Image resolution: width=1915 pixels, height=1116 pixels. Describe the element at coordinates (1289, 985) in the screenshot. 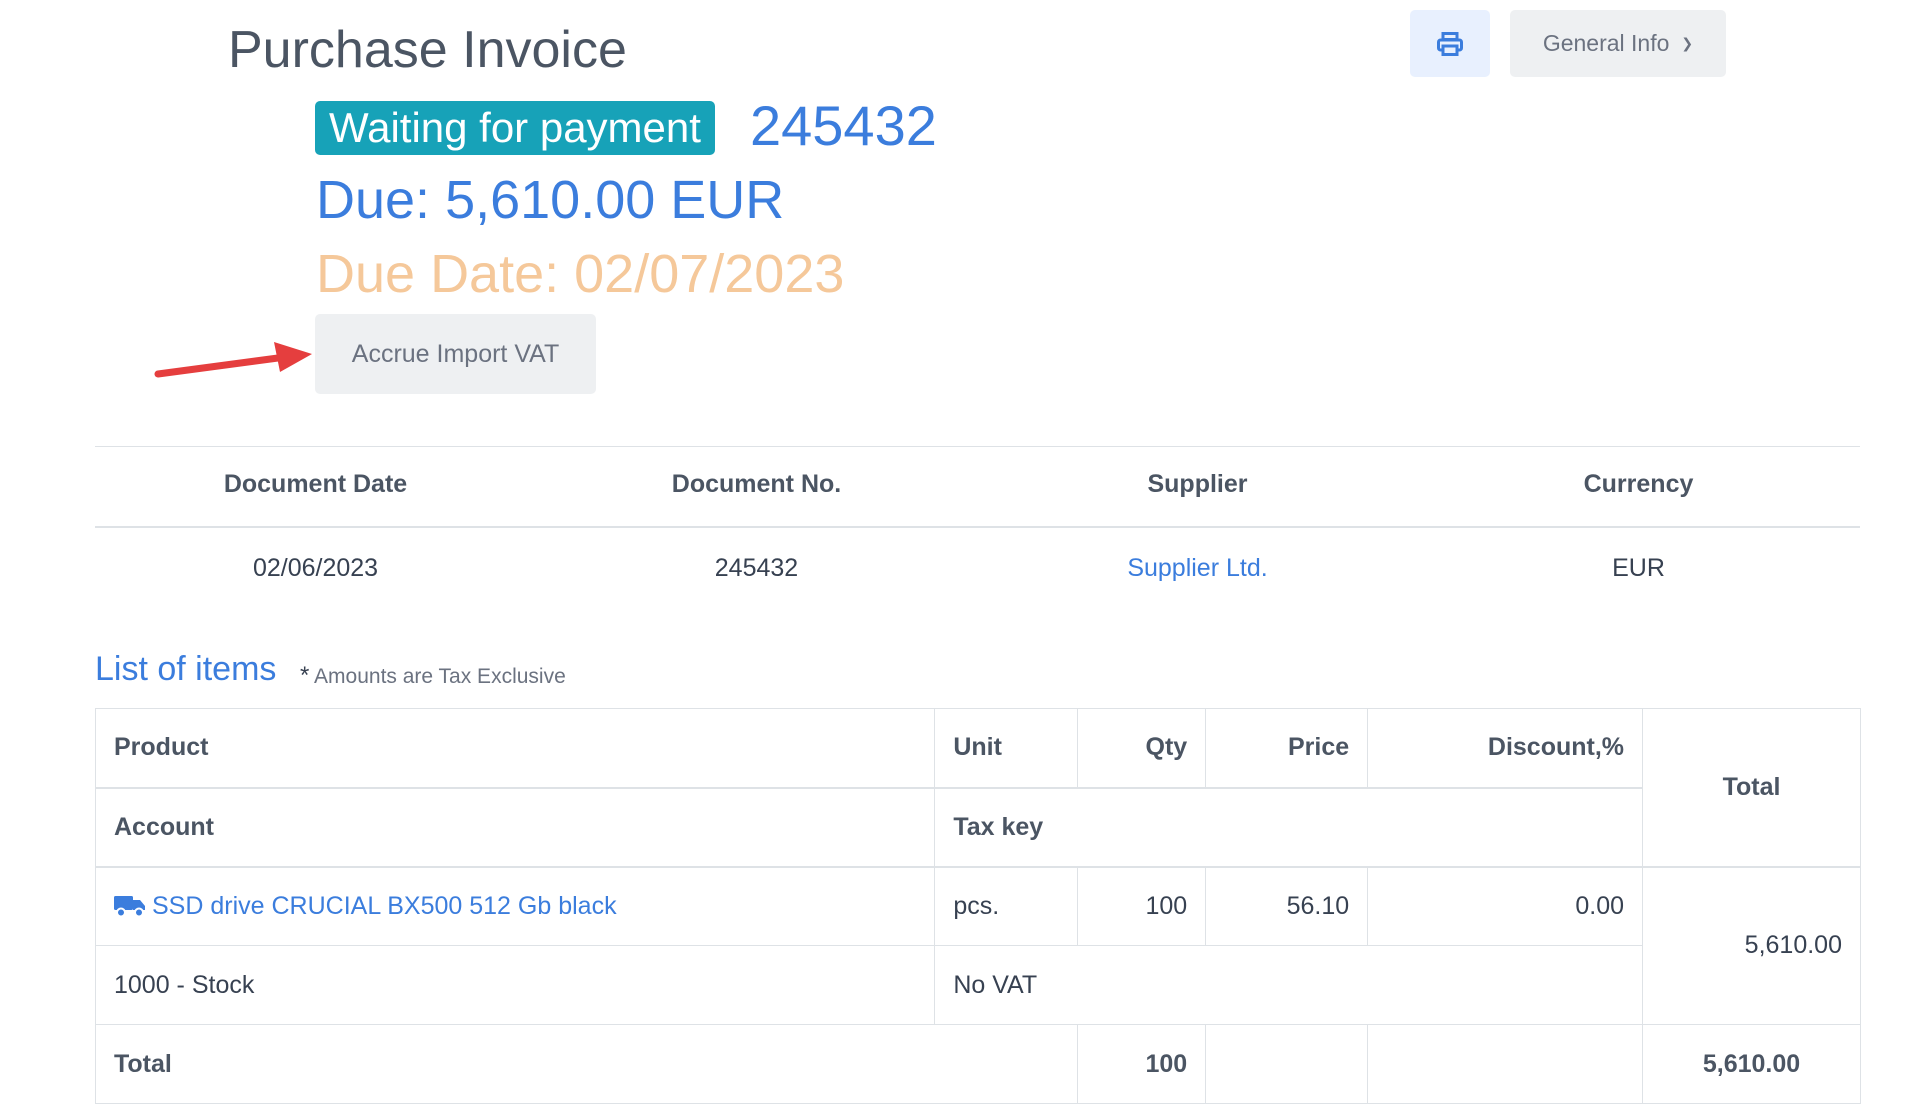

I see `tax-key-cell: No VAT` at that location.